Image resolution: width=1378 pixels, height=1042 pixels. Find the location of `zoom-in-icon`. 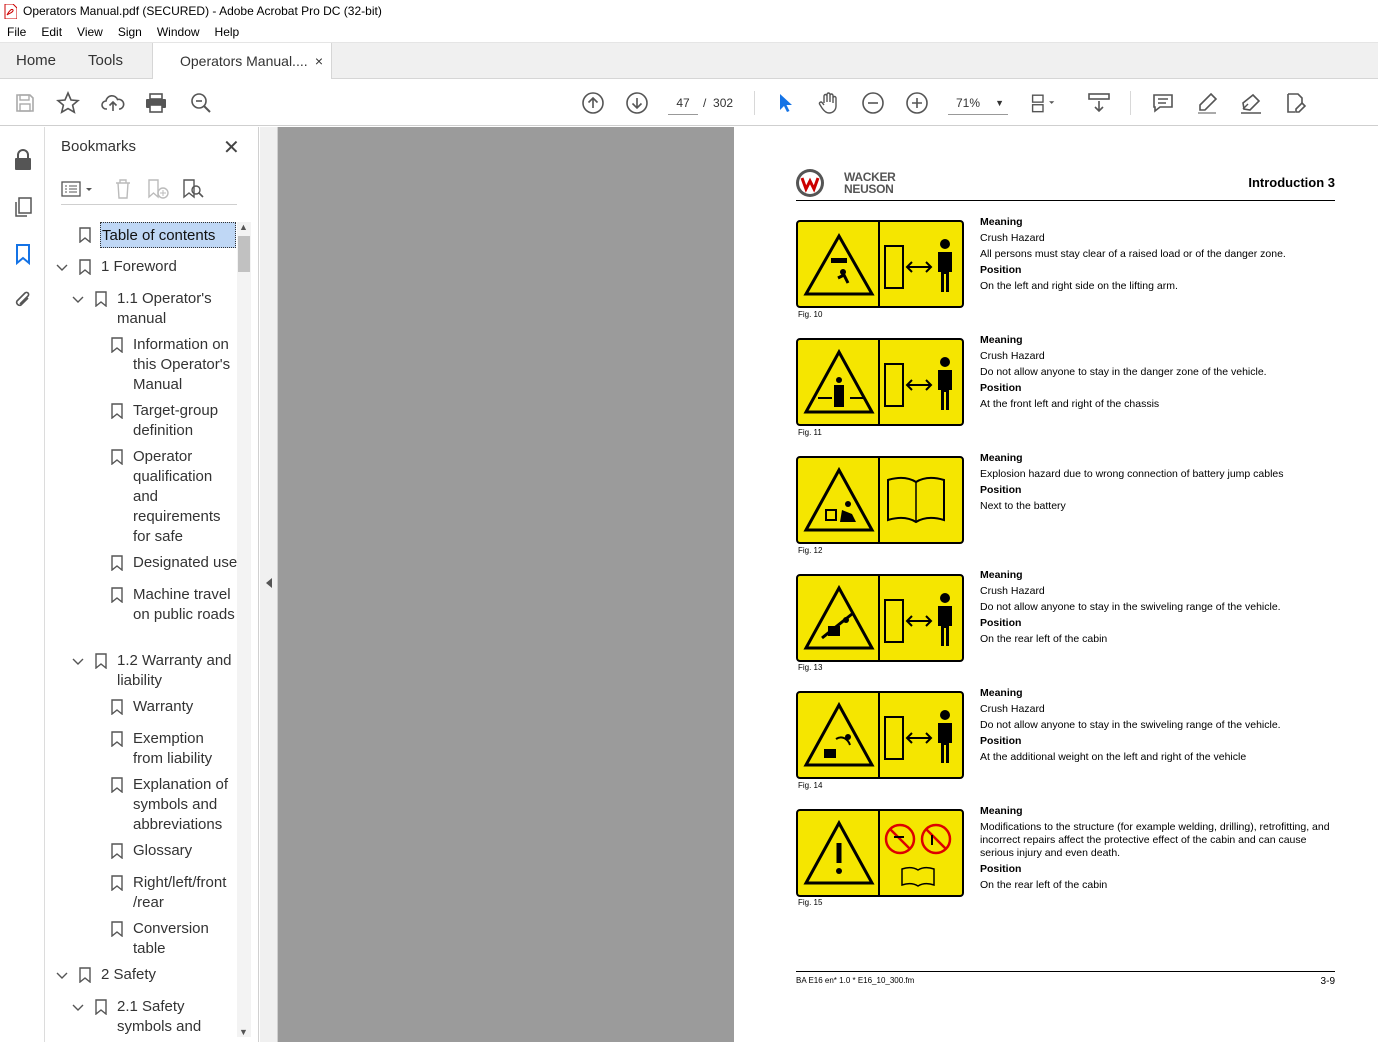

zoom-in-icon is located at coordinates (917, 103).